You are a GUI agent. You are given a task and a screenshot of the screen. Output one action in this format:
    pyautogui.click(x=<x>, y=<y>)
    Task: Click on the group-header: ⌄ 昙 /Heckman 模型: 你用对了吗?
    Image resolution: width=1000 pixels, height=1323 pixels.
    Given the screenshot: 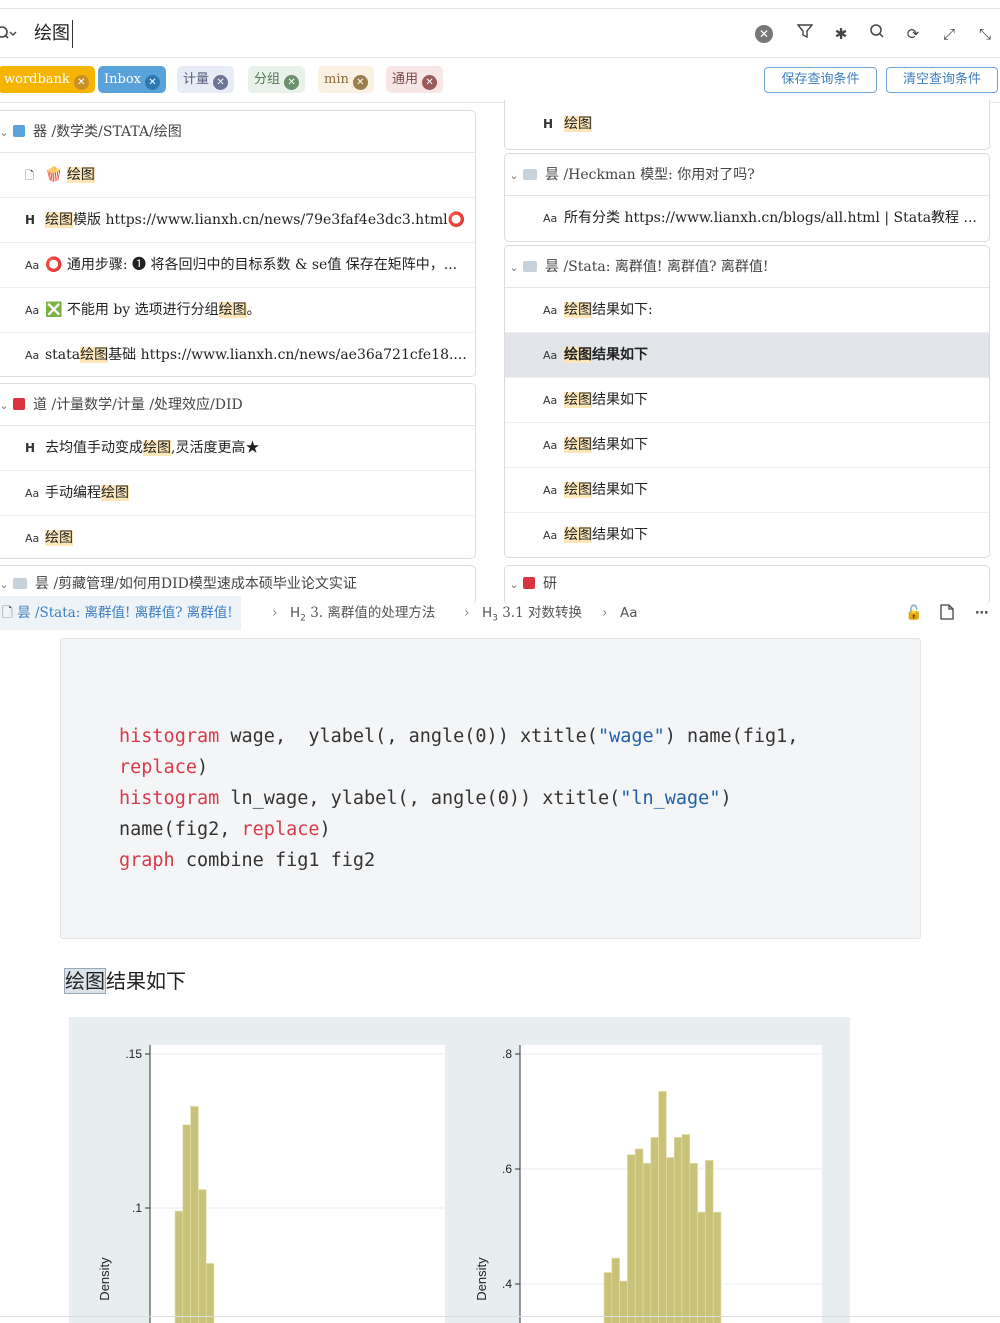 What is the action you would take?
    pyautogui.click(x=747, y=175)
    